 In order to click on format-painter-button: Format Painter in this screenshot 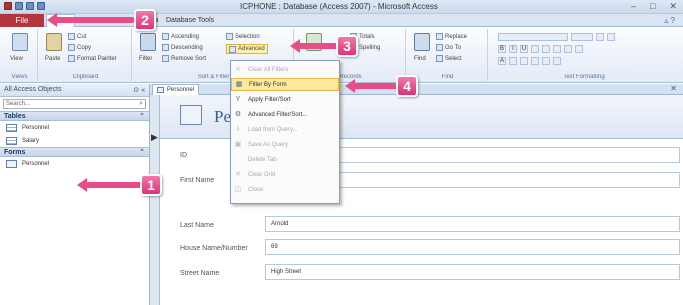, I will do `click(92, 58)`.